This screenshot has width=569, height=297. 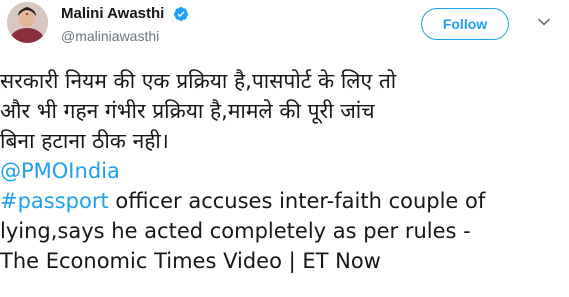 What do you see at coordinates (54, 201) in the screenshot?
I see `hashtag-link: #passport` at bounding box center [54, 201].